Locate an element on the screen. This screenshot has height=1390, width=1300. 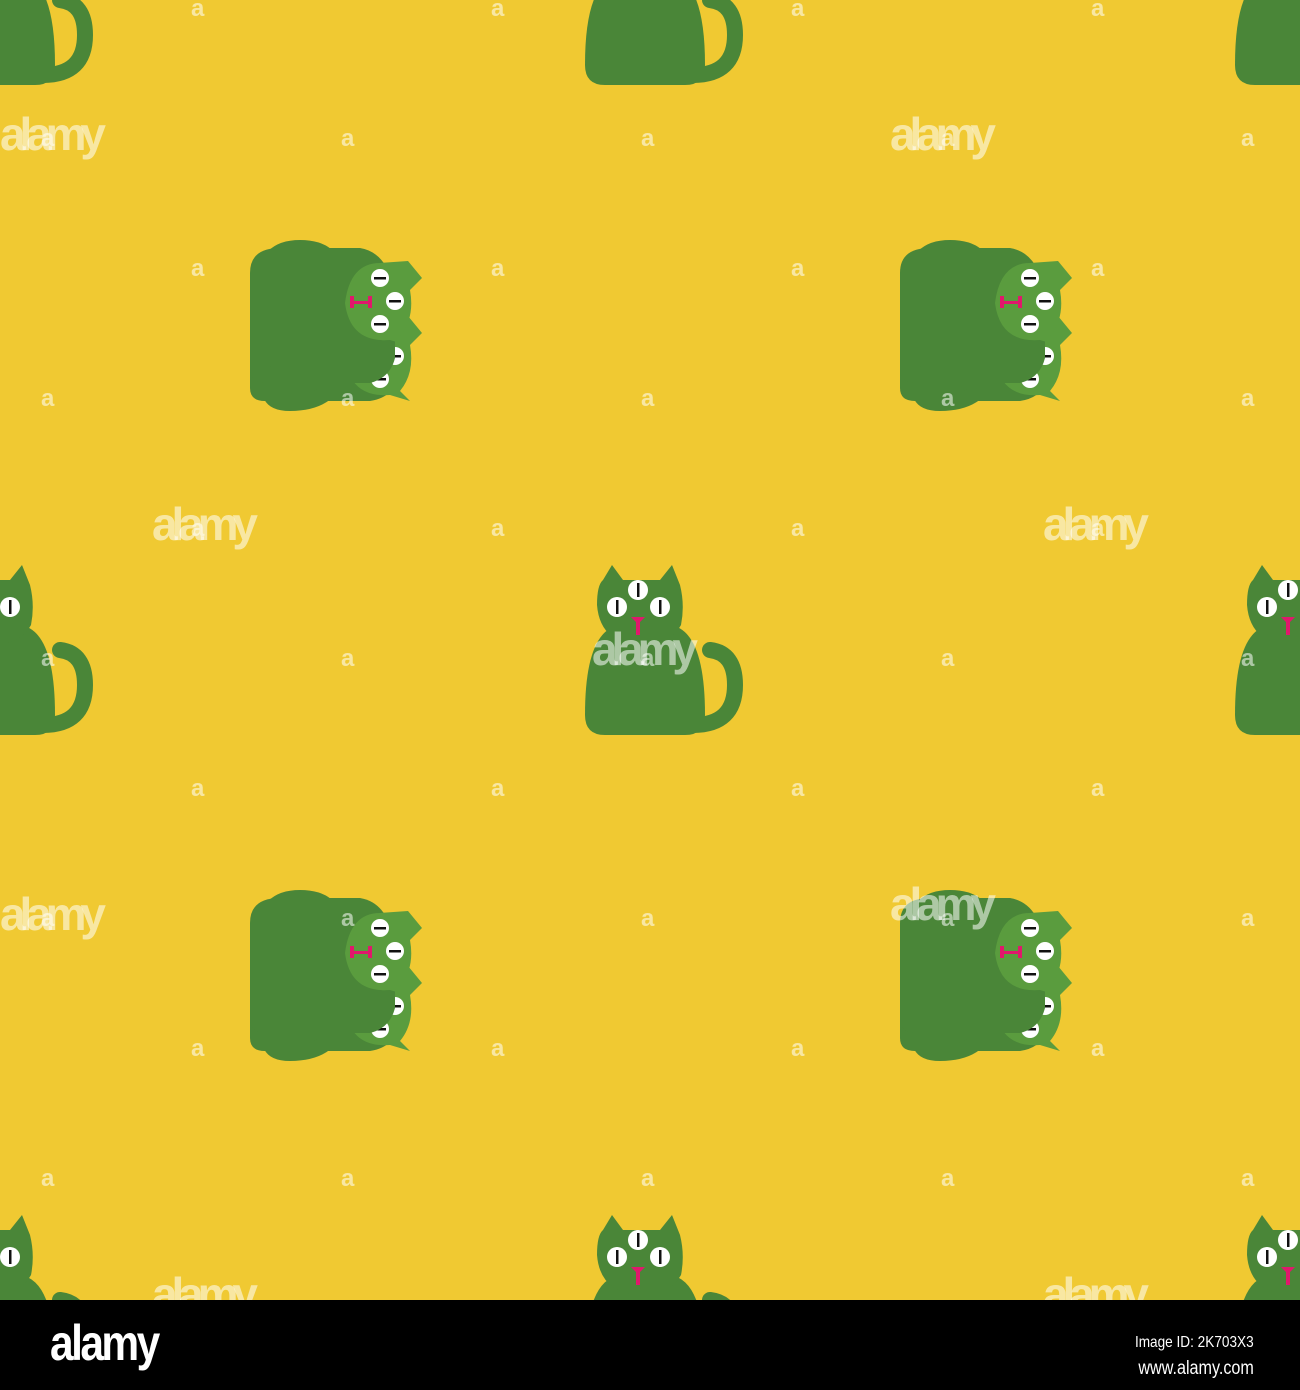
site-url: www.alamy.com is located at coordinates (1196, 1368).